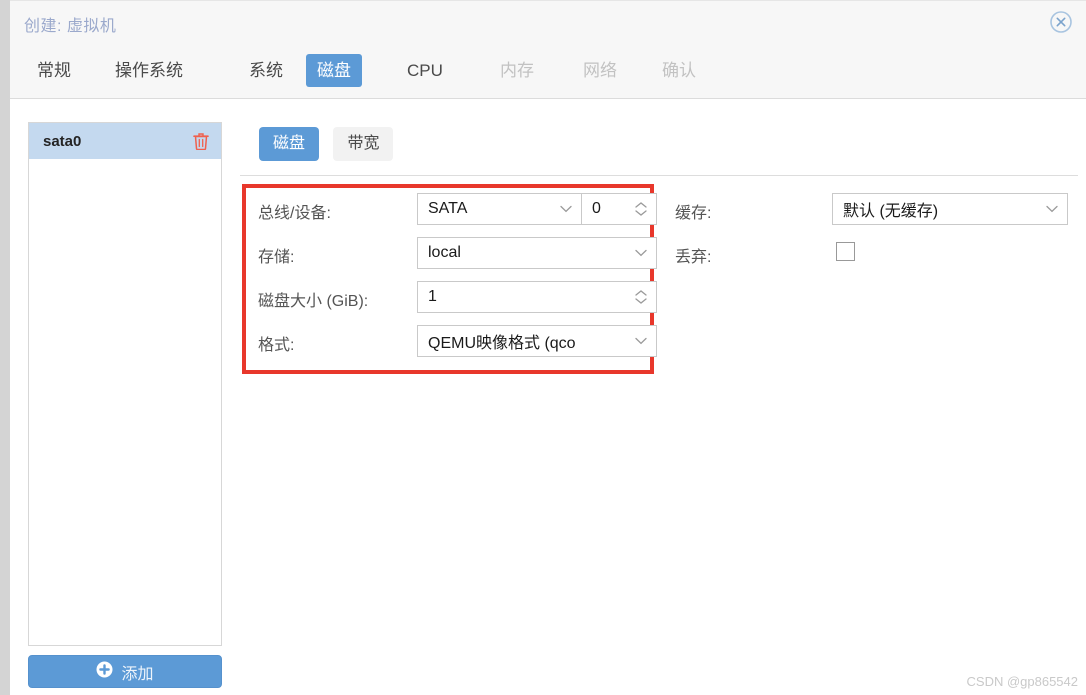 Image resolution: width=1086 pixels, height=695 pixels. I want to click on watermark-text: CSDN @gp865542, so click(1022, 681).